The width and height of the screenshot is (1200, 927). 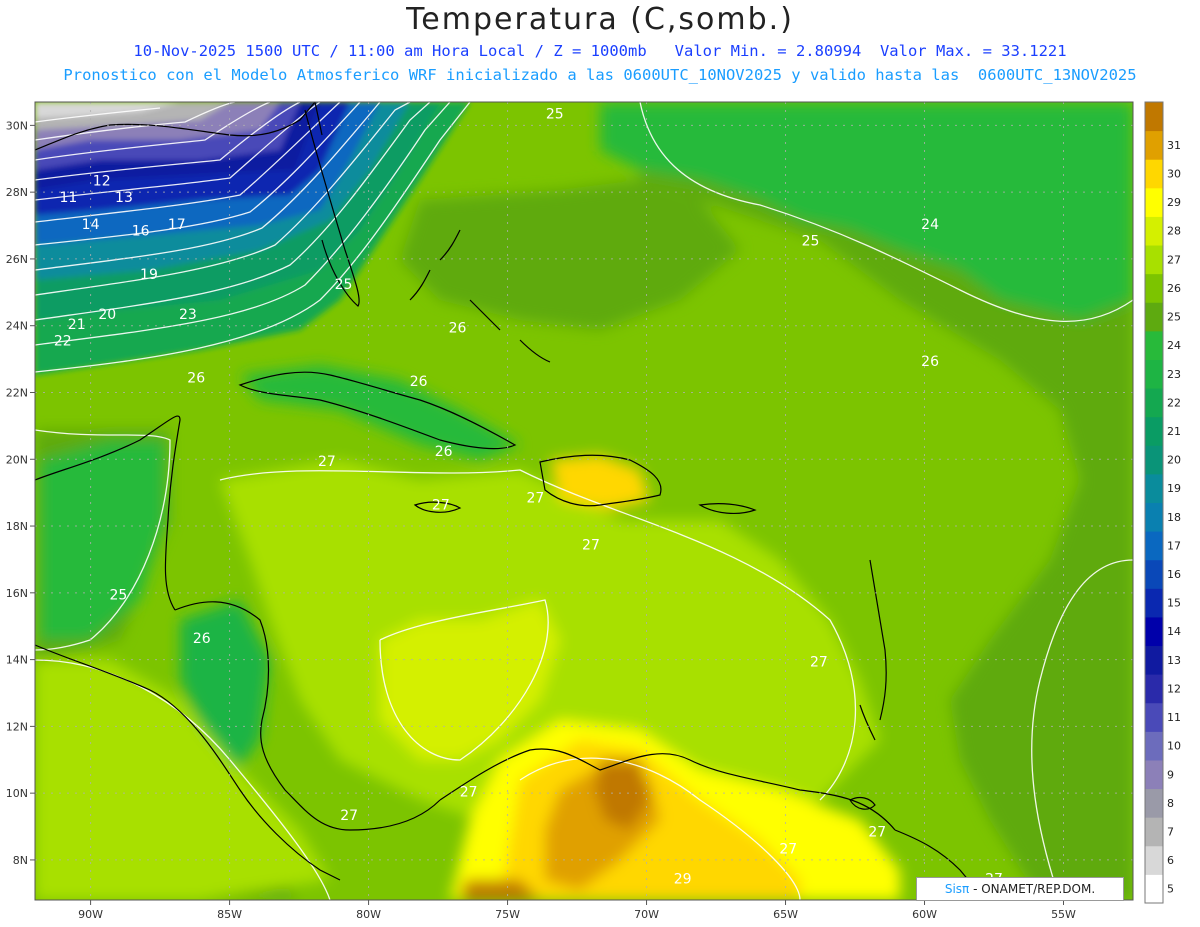 I want to click on lat-tick-label: 22N, so click(x=17, y=392).